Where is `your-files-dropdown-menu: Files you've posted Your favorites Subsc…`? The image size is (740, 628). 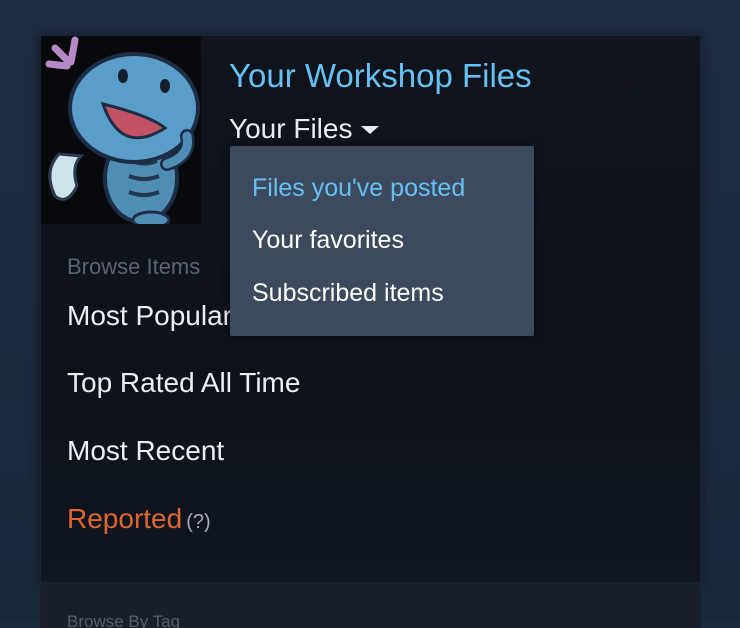
your-files-dropdown-menu: Files you've posted Your favorites Subsc… is located at coordinates (382, 241).